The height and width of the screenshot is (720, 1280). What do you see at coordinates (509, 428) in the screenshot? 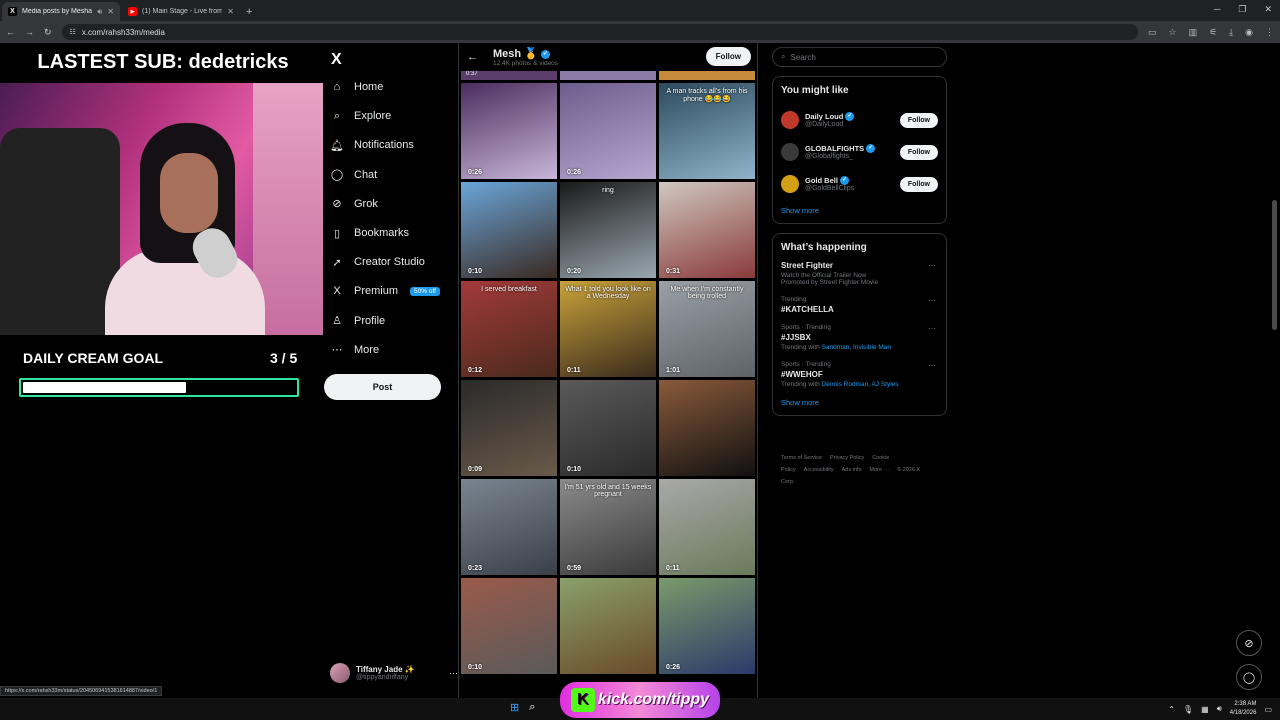
I see `media-tile: 0:09` at bounding box center [509, 428].